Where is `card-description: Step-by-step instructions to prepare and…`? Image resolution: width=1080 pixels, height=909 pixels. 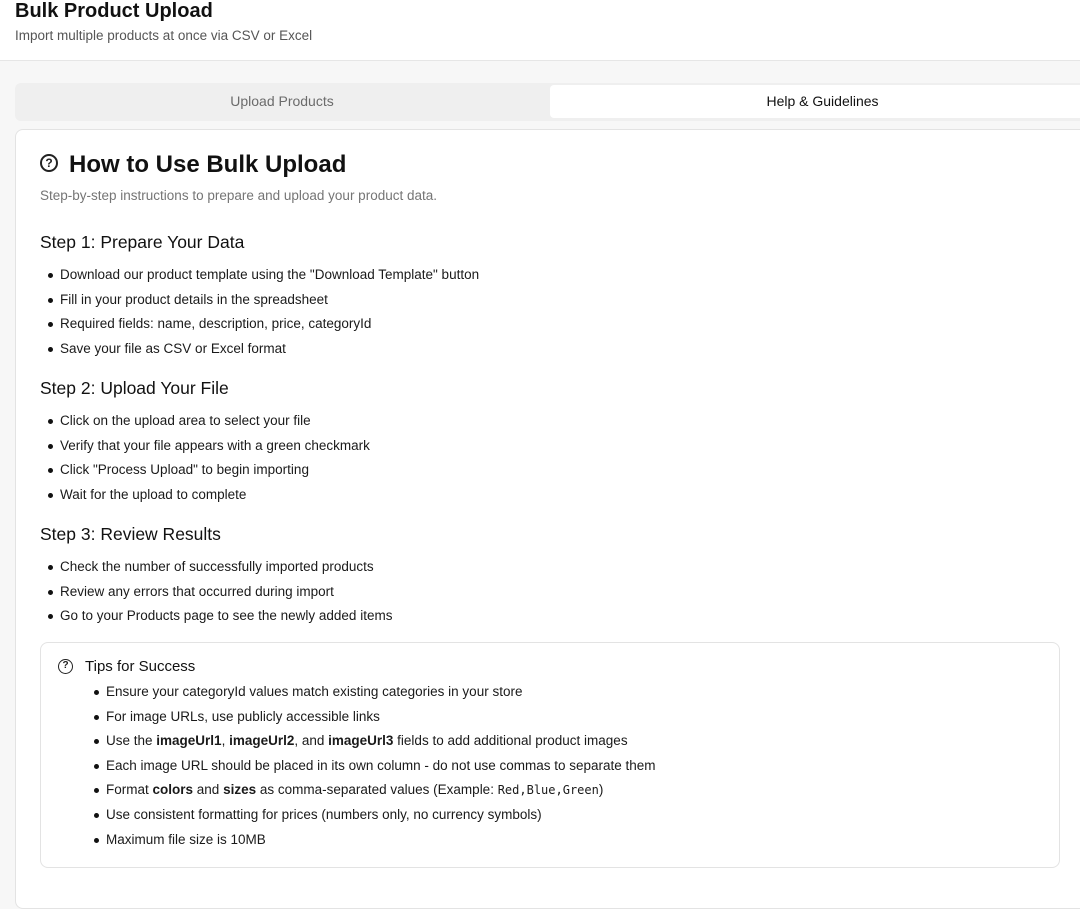
card-description: Step-by-step instructions to prepare and… is located at coordinates (238, 195).